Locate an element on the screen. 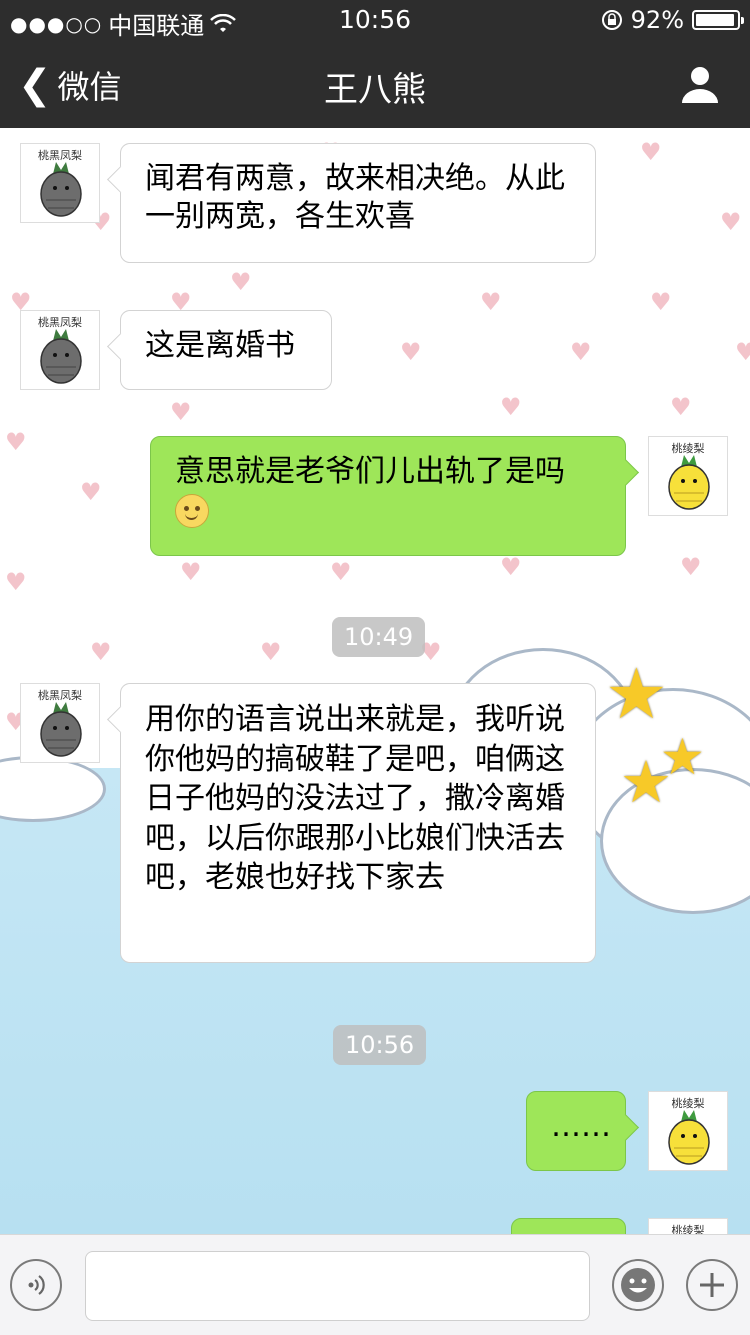  voice-button is located at coordinates (36, 1285).